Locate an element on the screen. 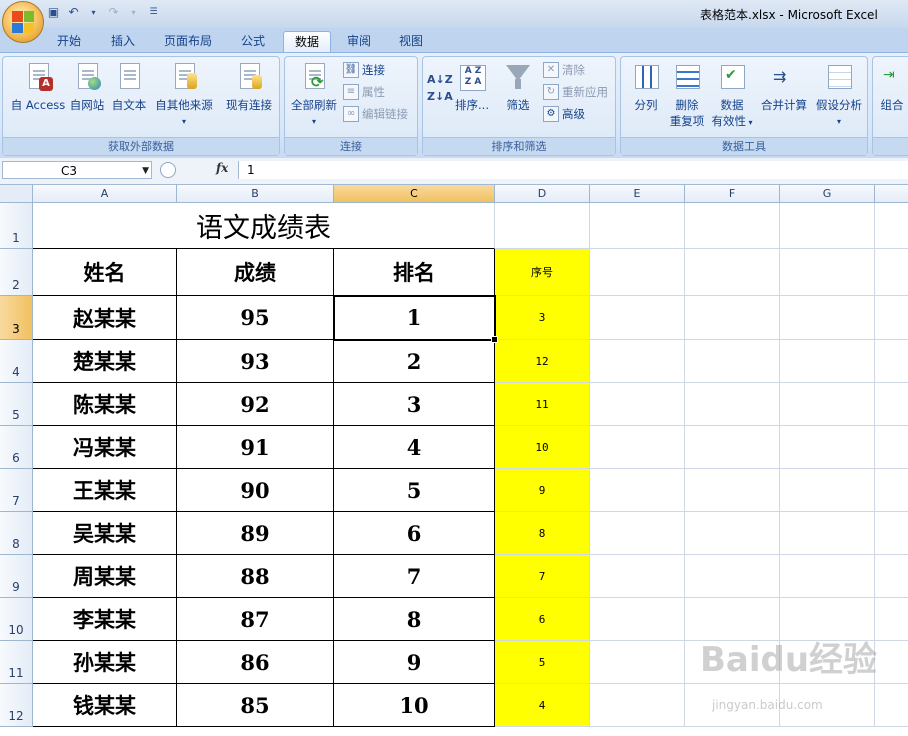 The height and width of the screenshot is (736, 908). serial-cell: 10 is located at coordinates (542, 447).